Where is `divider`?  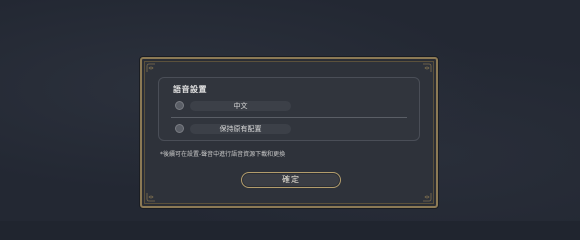 divider is located at coordinates (289, 117).